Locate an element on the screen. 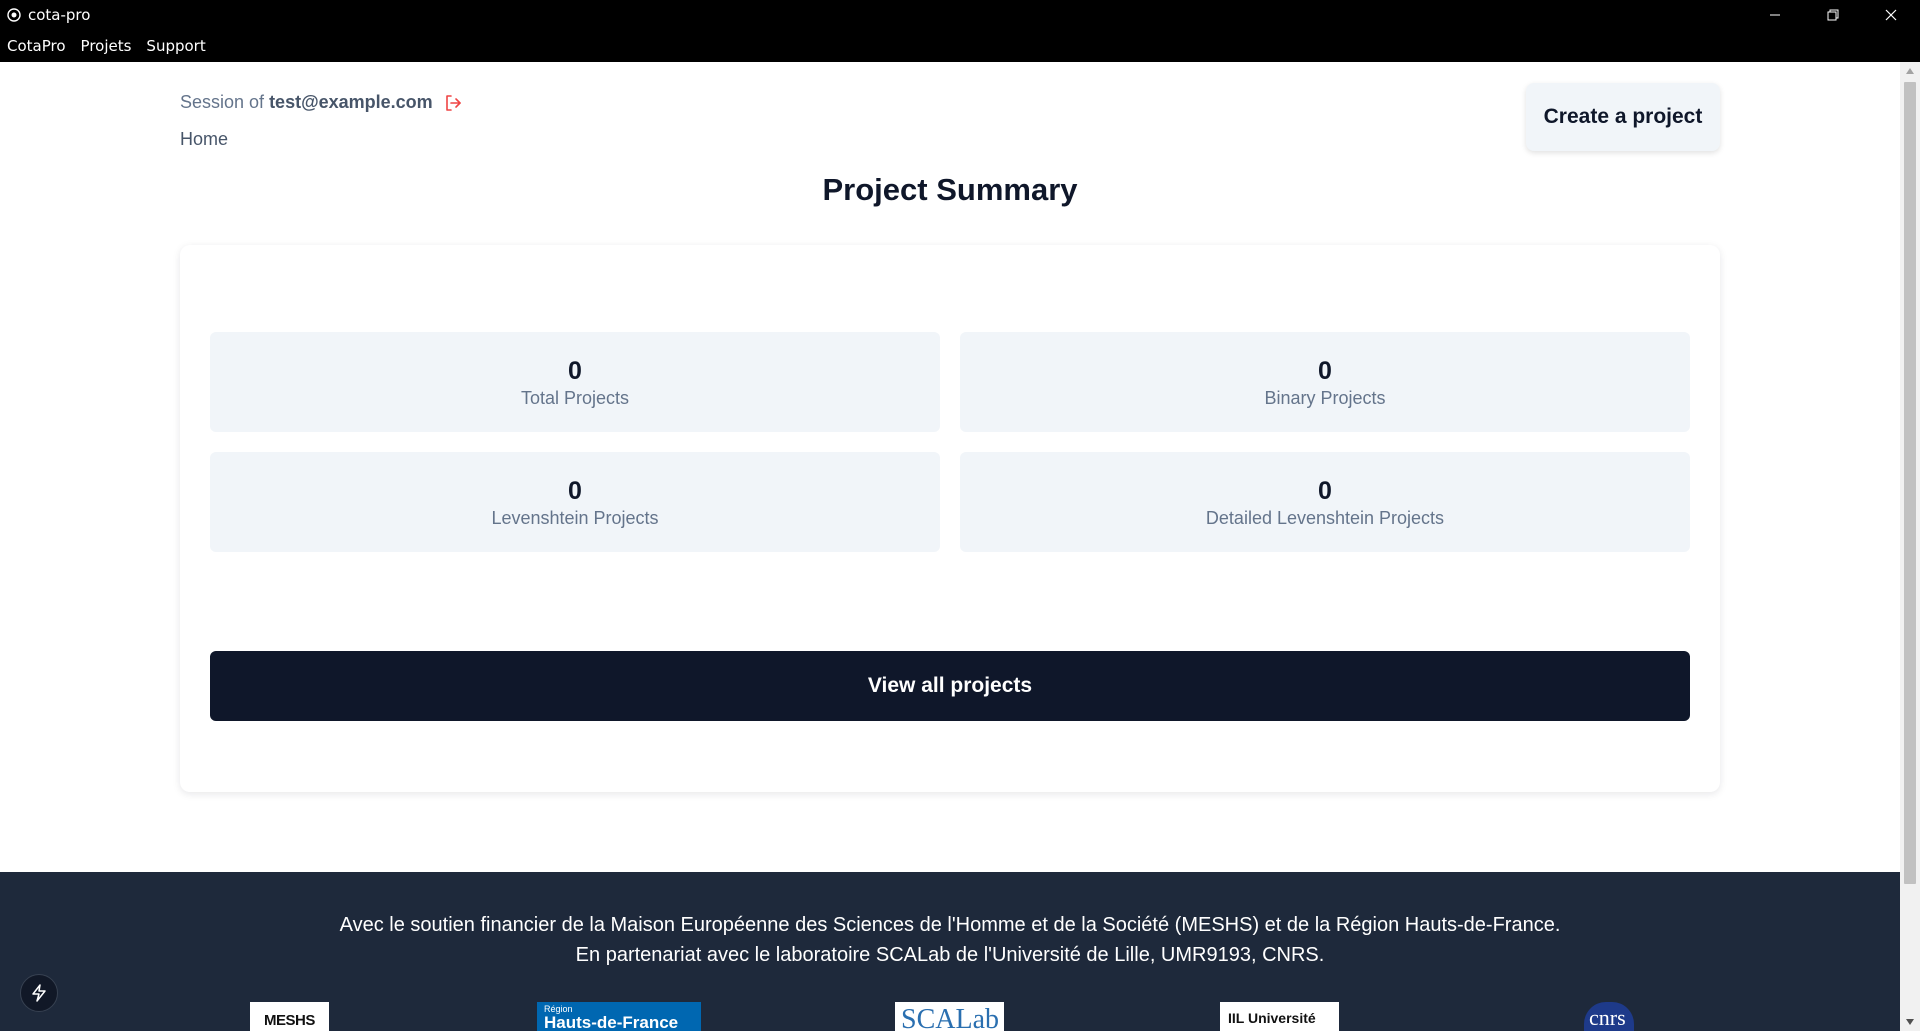 The width and height of the screenshot is (1920, 1031). stat-label: Binary Projects is located at coordinates (1325, 397).